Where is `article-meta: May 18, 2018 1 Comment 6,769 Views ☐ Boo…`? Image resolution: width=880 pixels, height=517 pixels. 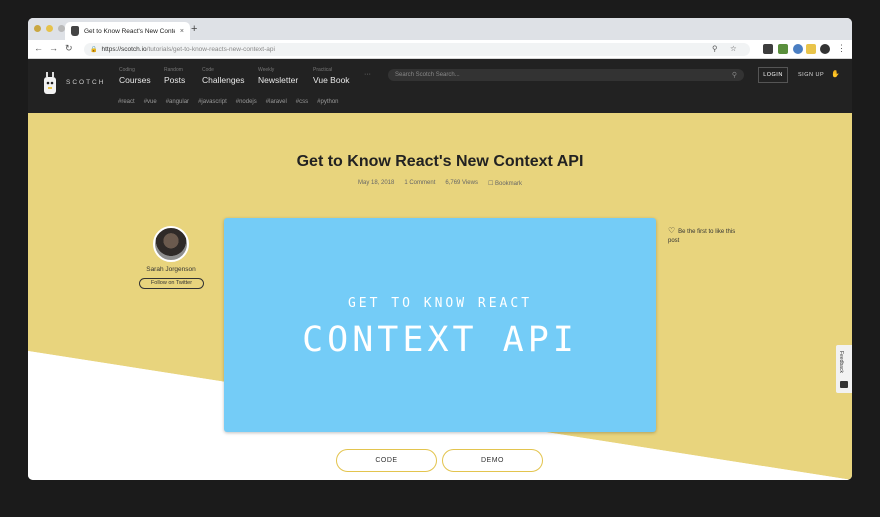 article-meta: May 18, 2018 1 Comment 6,769 Views ☐ Boo… is located at coordinates (440, 183).